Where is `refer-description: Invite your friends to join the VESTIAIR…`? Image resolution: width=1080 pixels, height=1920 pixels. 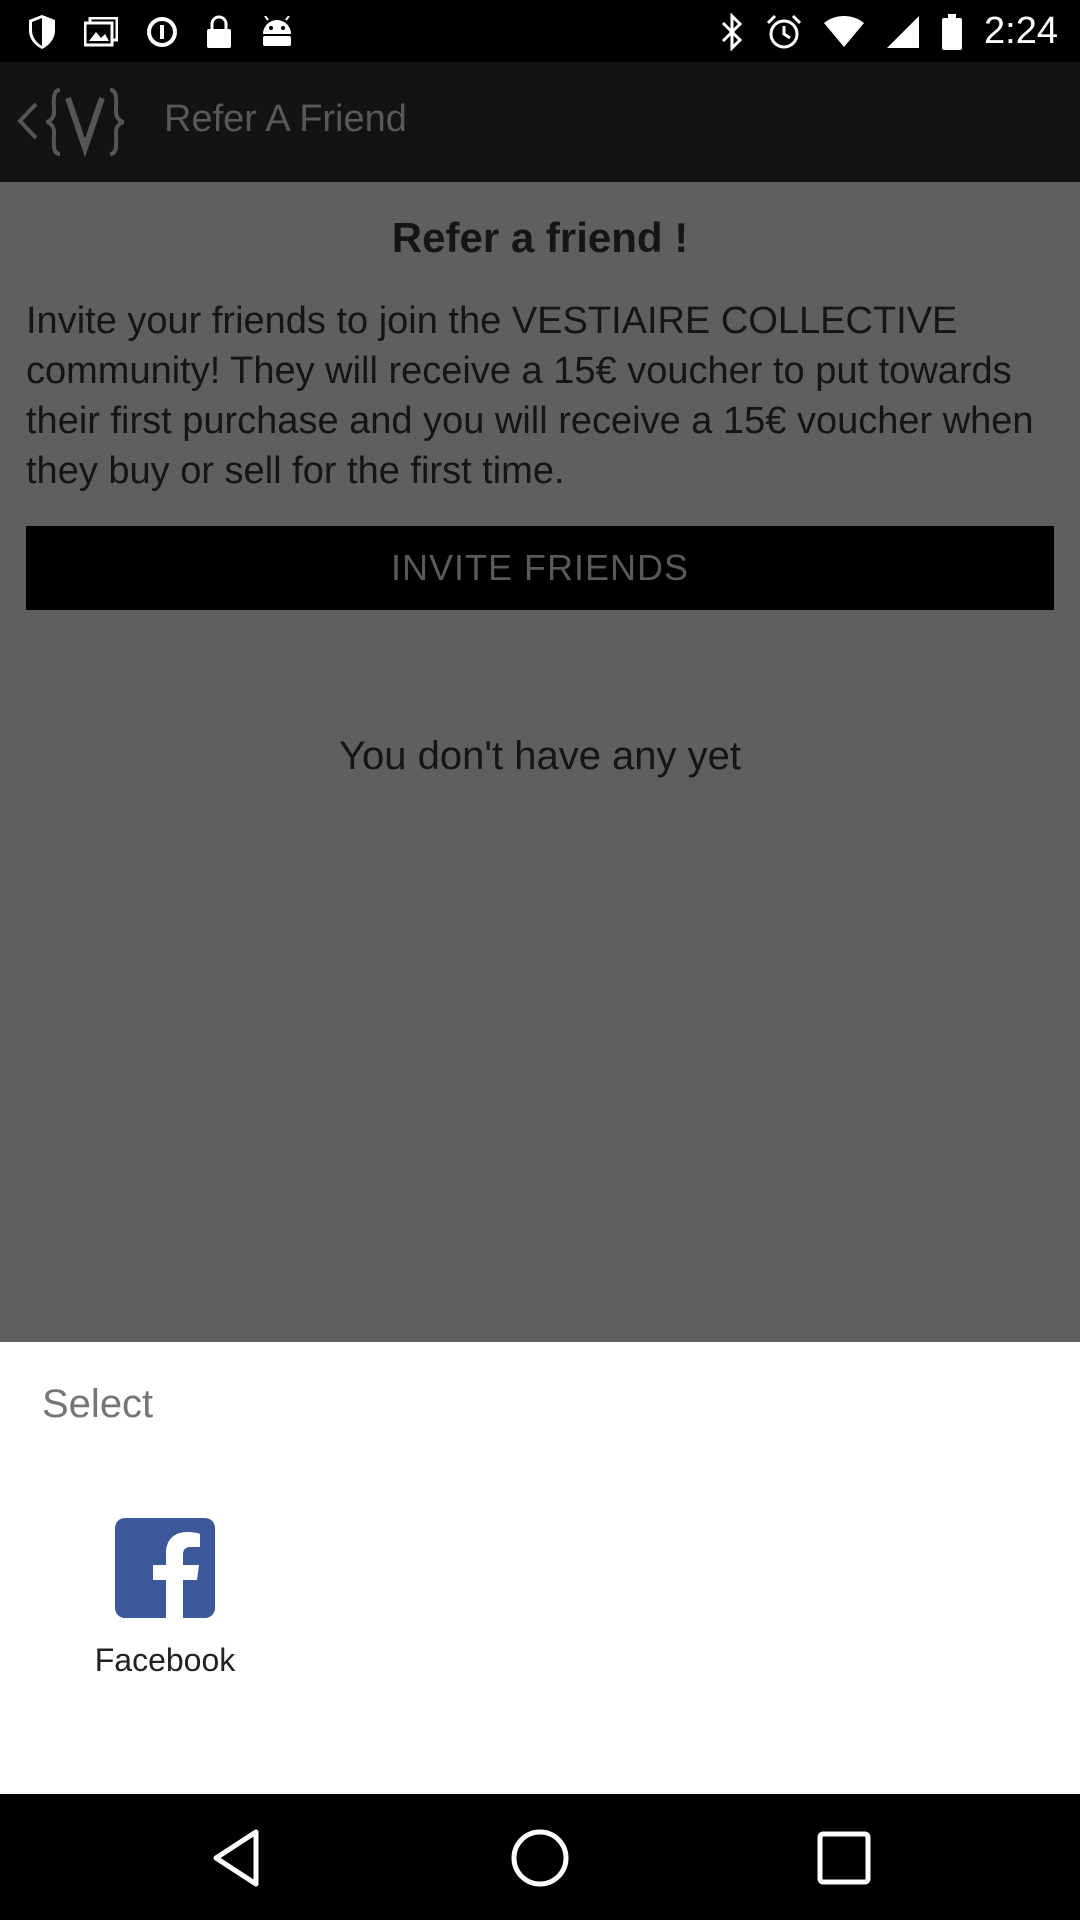 refer-description: Invite your friends to join the VESTIAIR… is located at coordinates (530, 396).